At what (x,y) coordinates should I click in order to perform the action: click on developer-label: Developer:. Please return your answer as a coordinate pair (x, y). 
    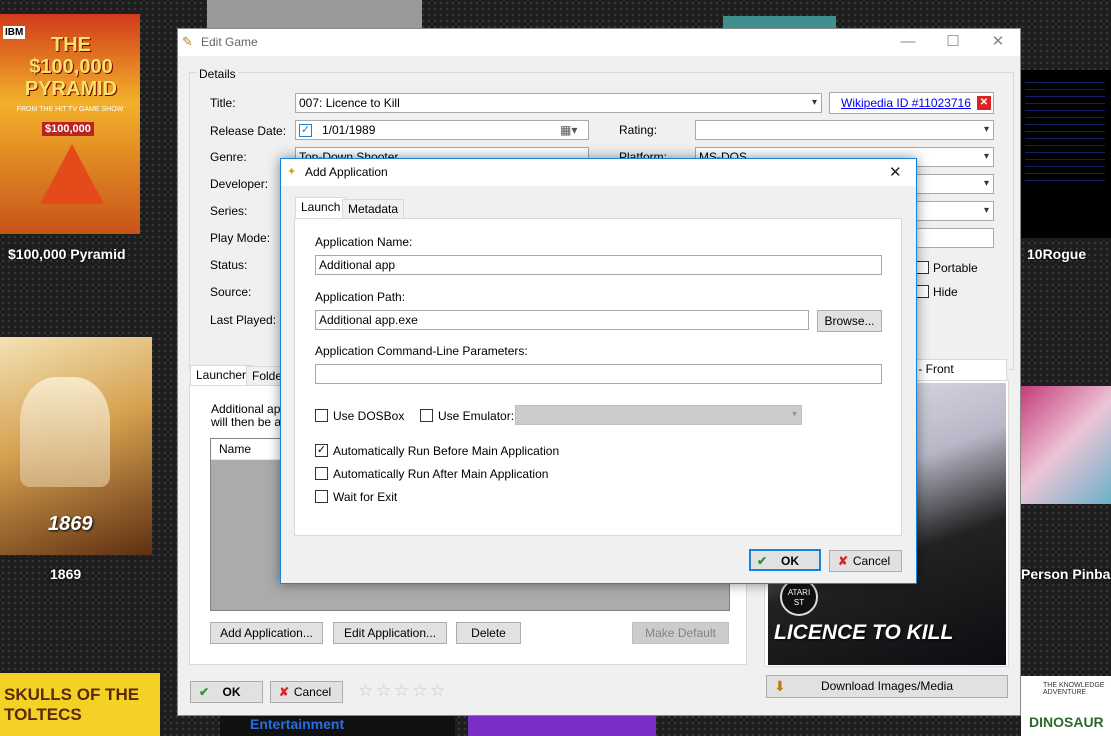
    Looking at the image, I should click on (239, 184).